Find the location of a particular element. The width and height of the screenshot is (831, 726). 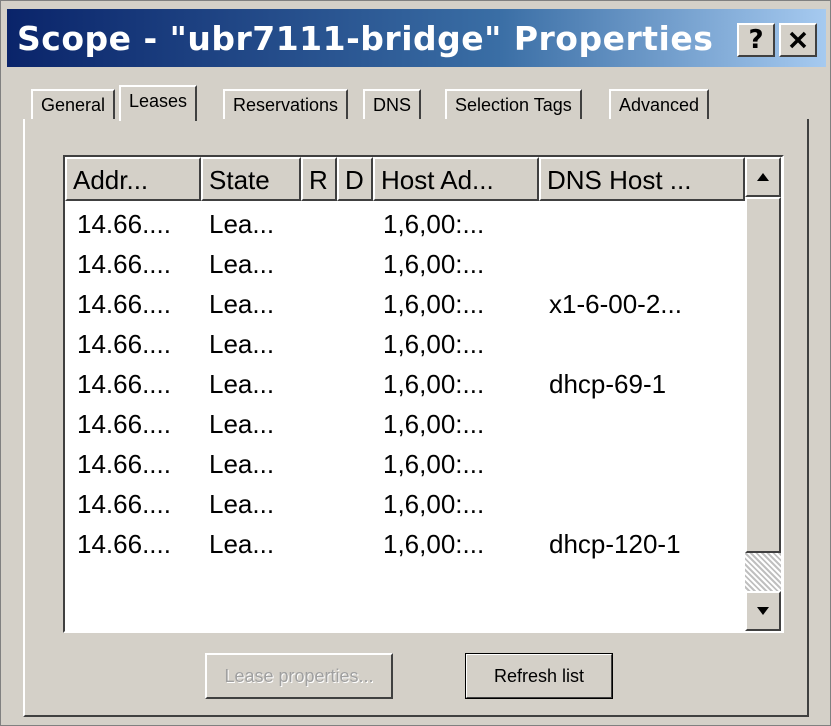

column-header-r: R is located at coordinates (319, 179).